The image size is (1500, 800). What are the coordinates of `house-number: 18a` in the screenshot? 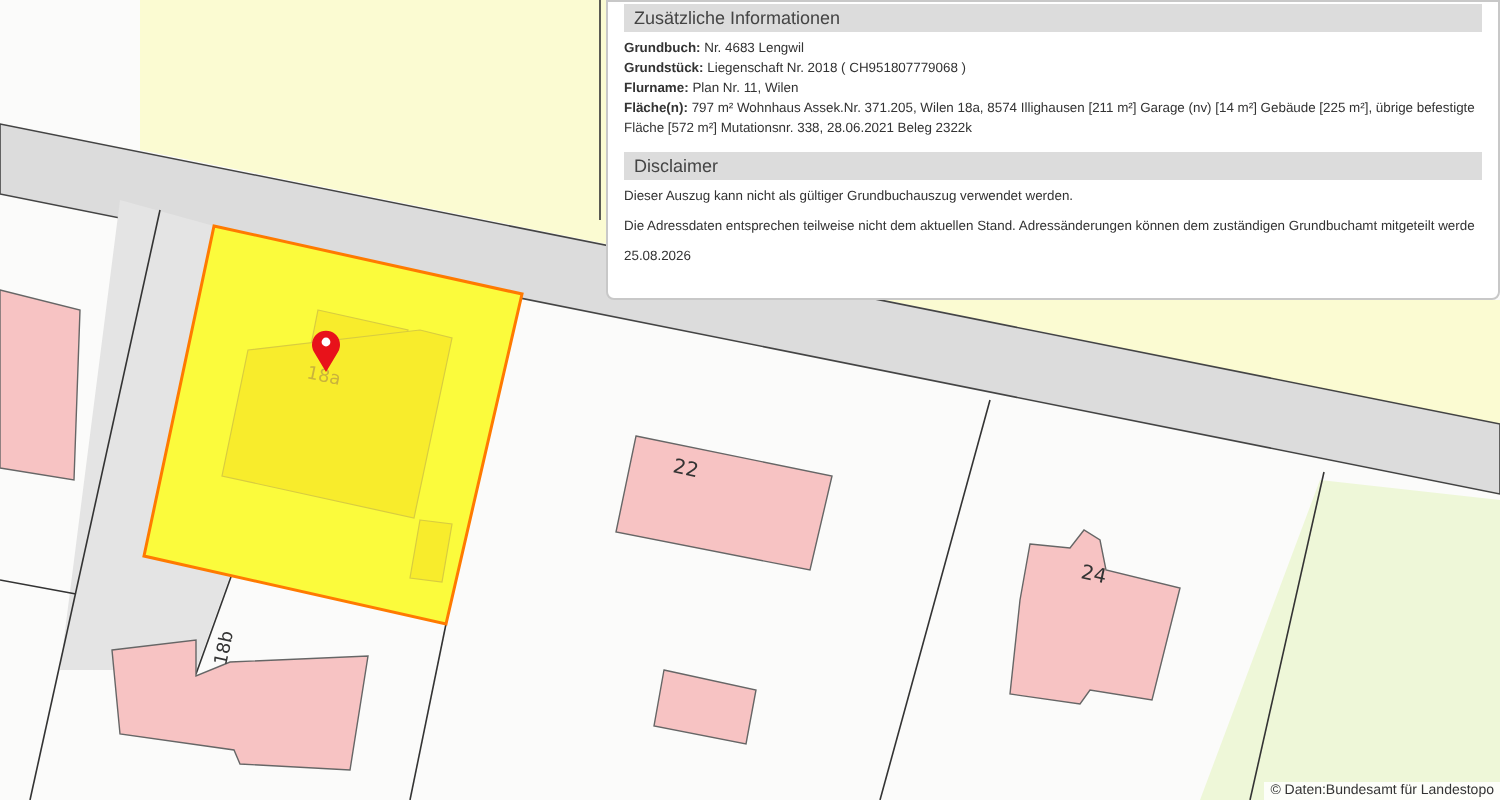 It's located at (323, 377).